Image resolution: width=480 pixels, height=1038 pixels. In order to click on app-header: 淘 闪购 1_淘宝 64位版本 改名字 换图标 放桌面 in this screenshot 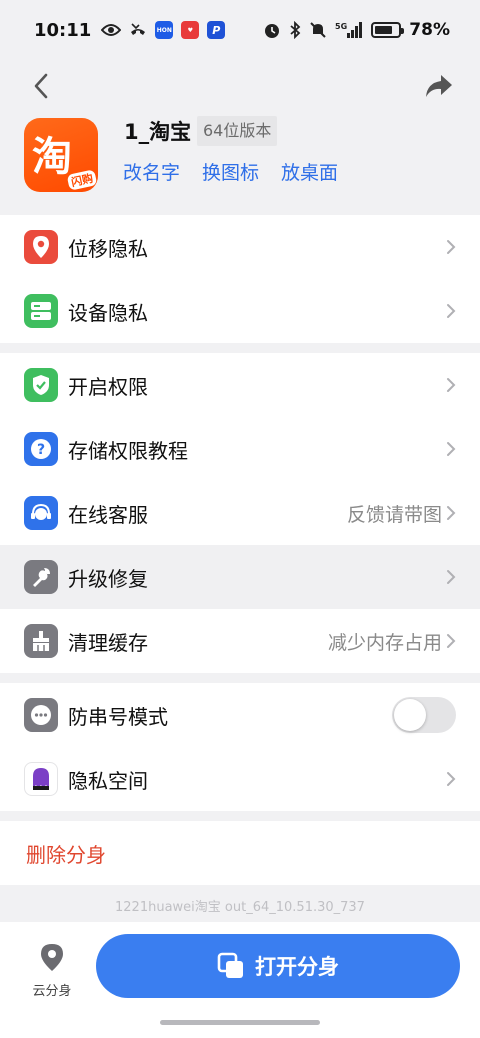, I will do `click(240, 162)`.